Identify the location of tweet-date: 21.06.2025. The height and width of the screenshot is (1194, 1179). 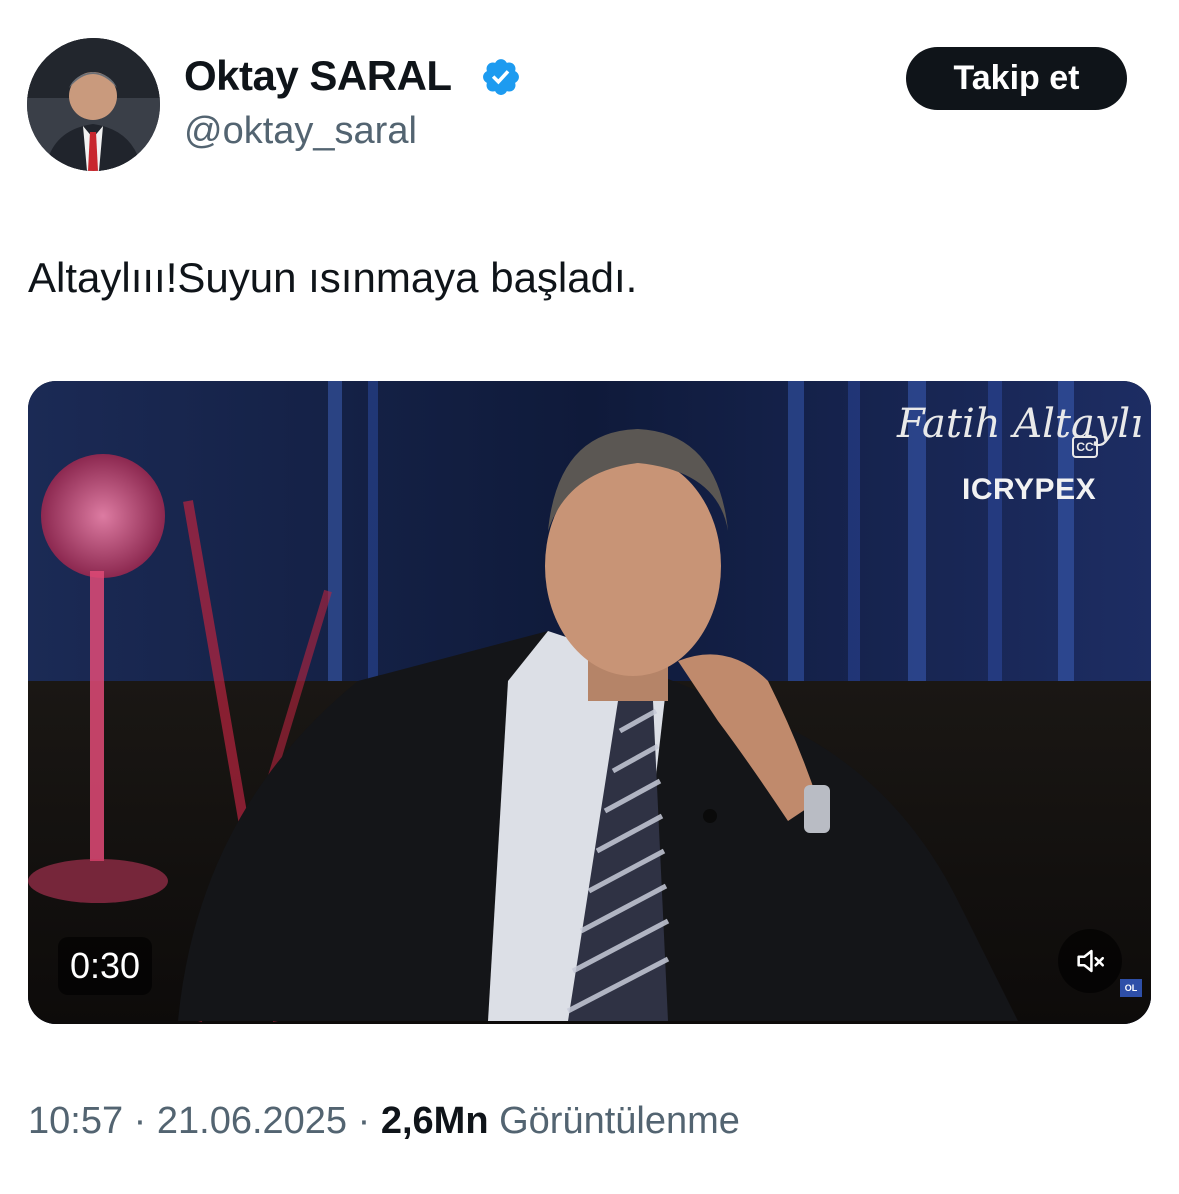
(252, 1121).